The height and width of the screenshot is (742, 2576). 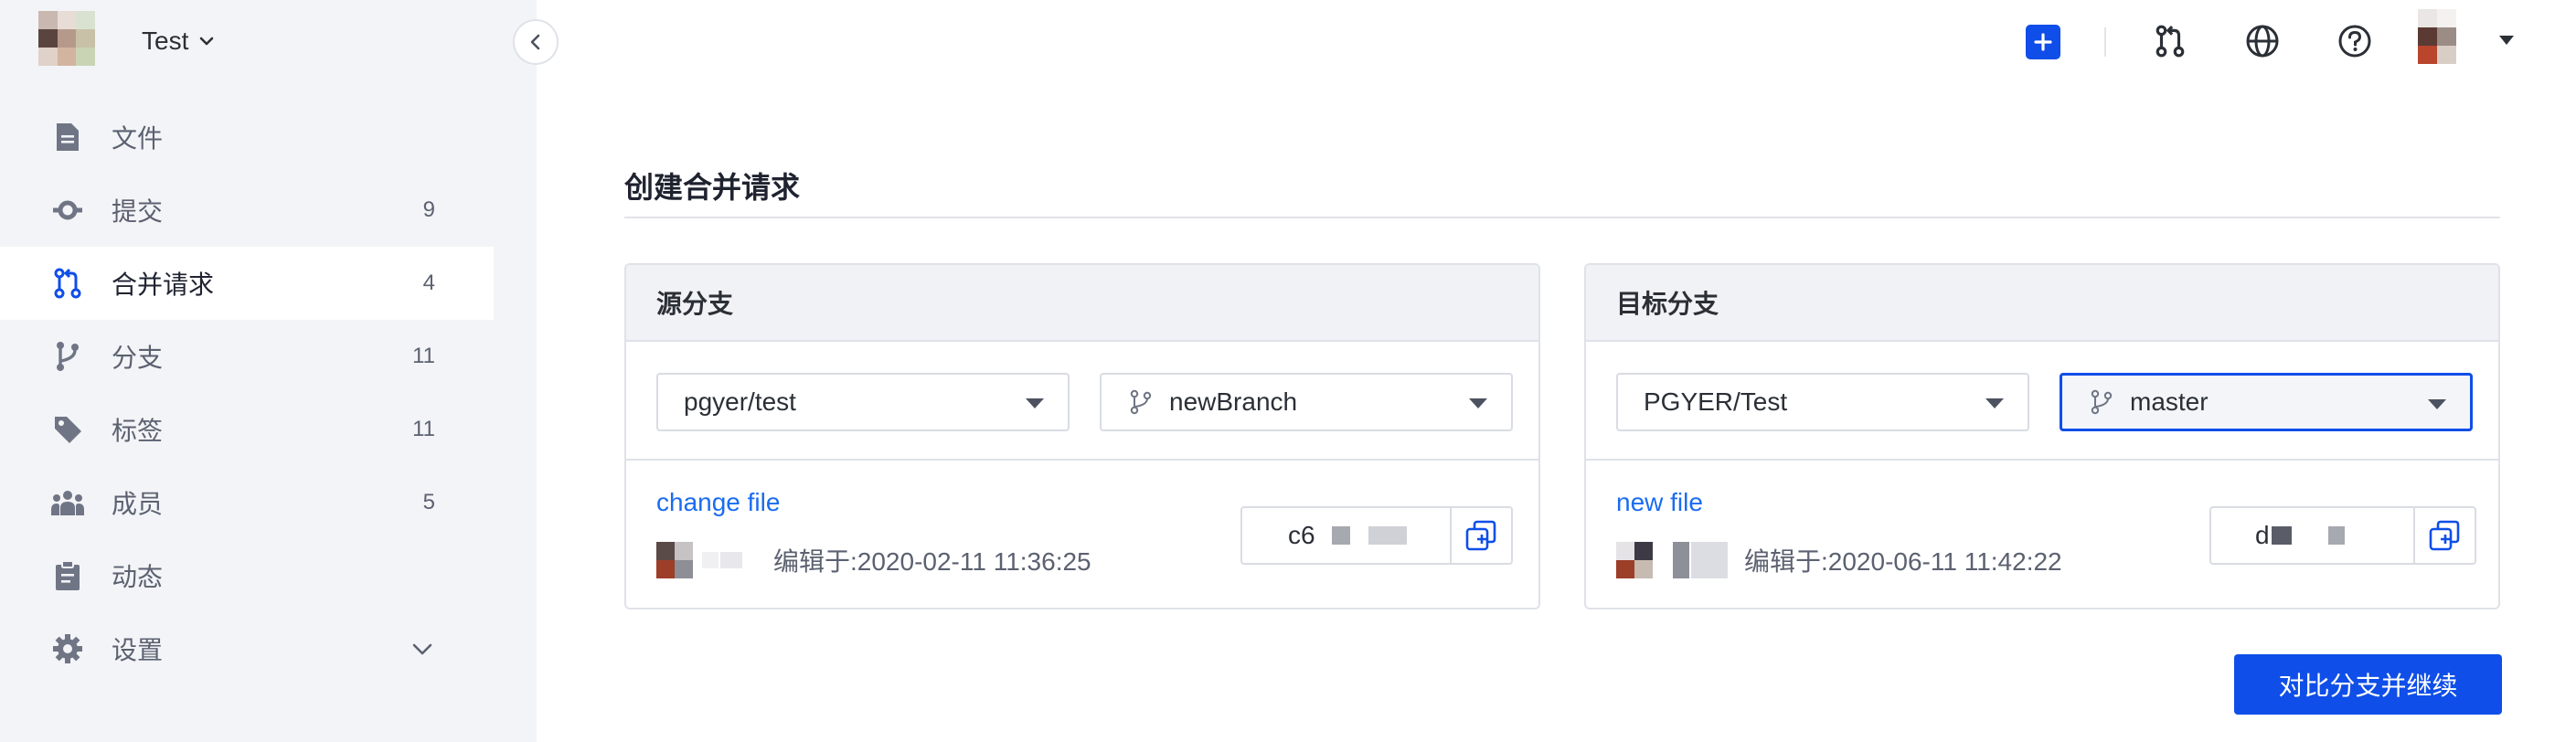 I want to click on commit-sha-prefix: d, so click(x=2262, y=535).